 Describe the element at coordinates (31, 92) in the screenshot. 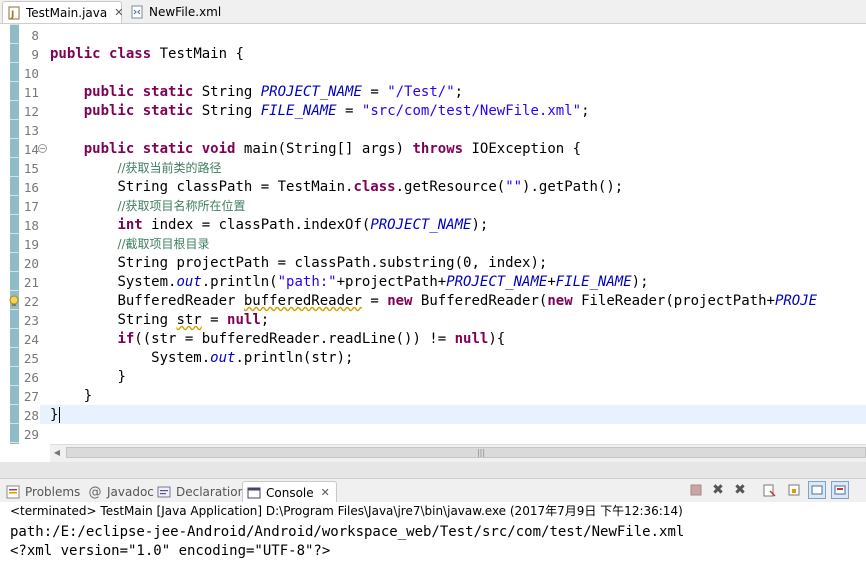

I see `line-number: 11` at that location.